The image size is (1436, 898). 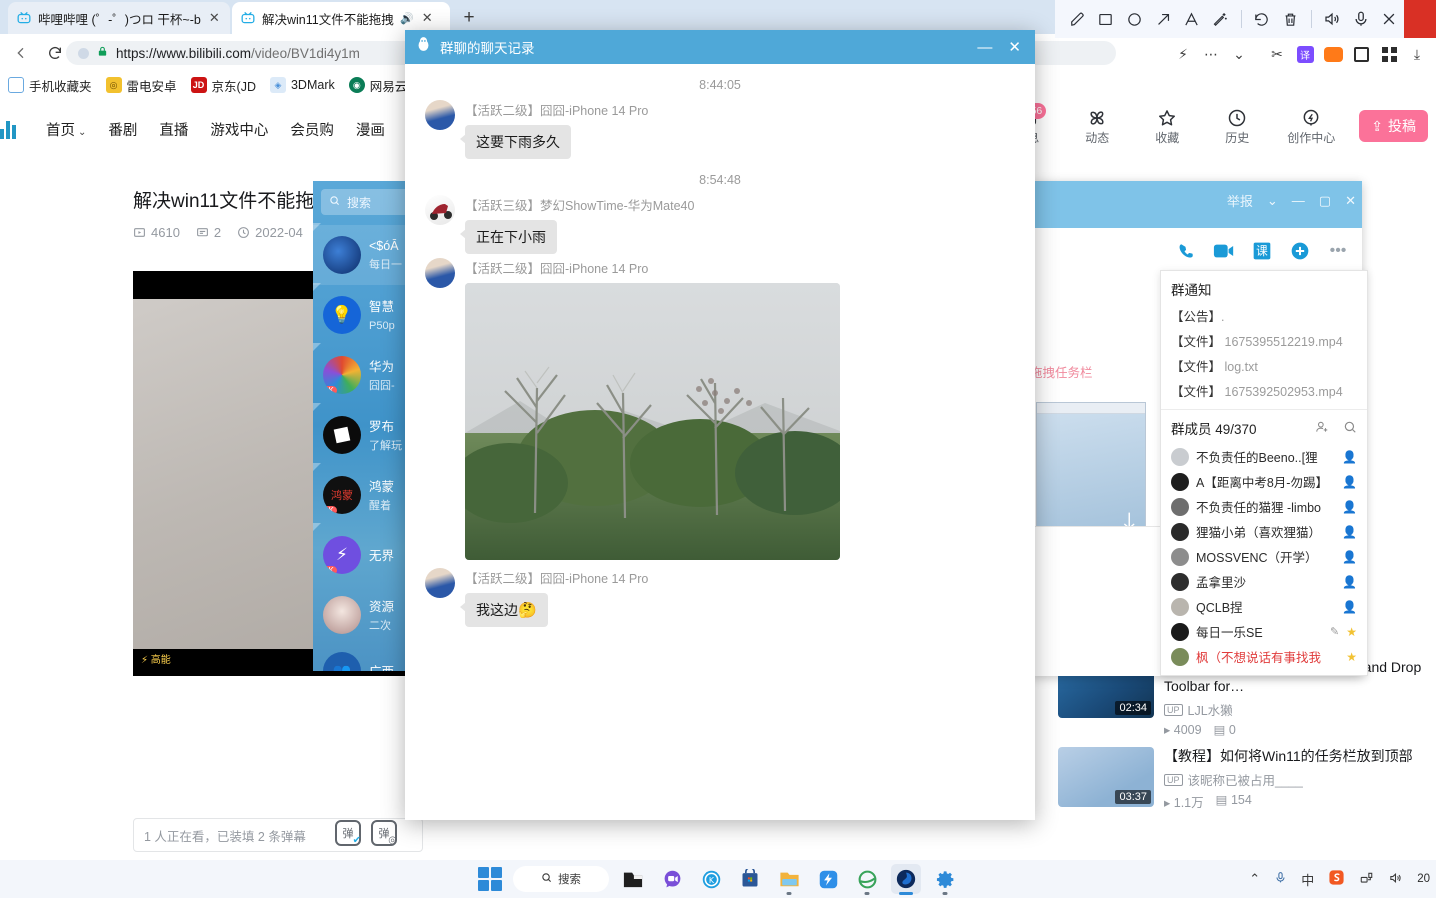 What do you see at coordinates (1322, 428) in the screenshot?
I see `add-member-icon` at bounding box center [1322, 428].